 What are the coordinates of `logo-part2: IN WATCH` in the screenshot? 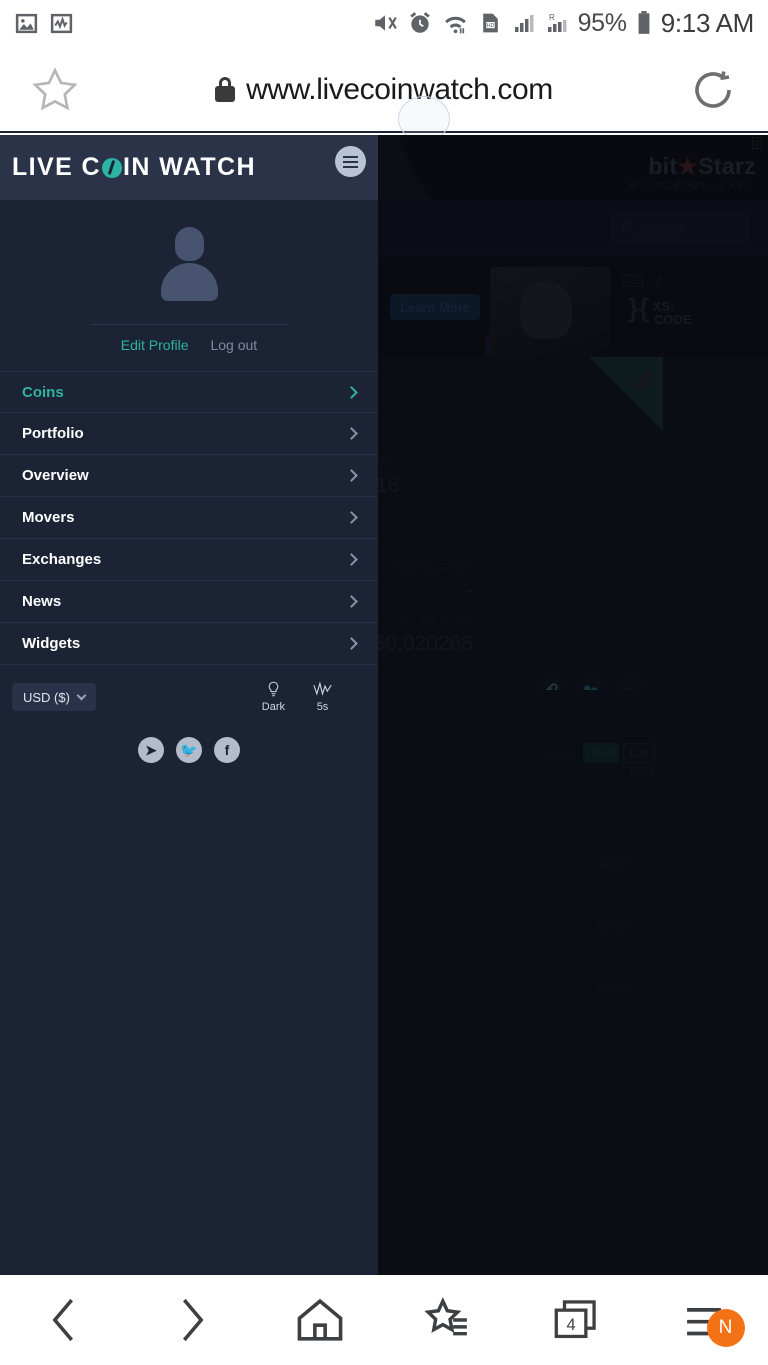 It's located at (189, 167).